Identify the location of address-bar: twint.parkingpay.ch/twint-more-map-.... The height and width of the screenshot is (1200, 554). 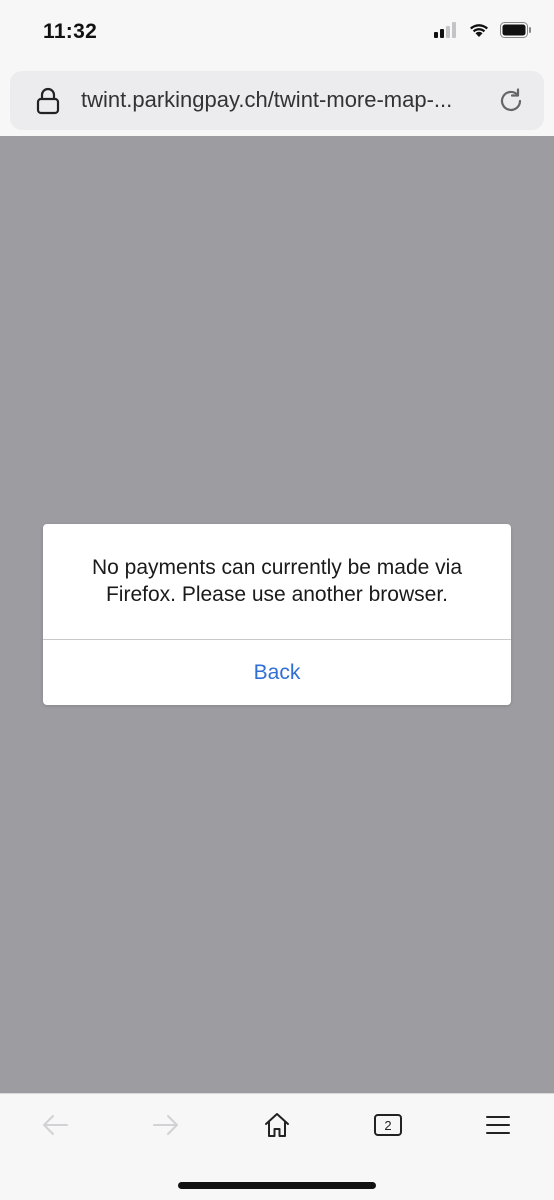
(277, 100).